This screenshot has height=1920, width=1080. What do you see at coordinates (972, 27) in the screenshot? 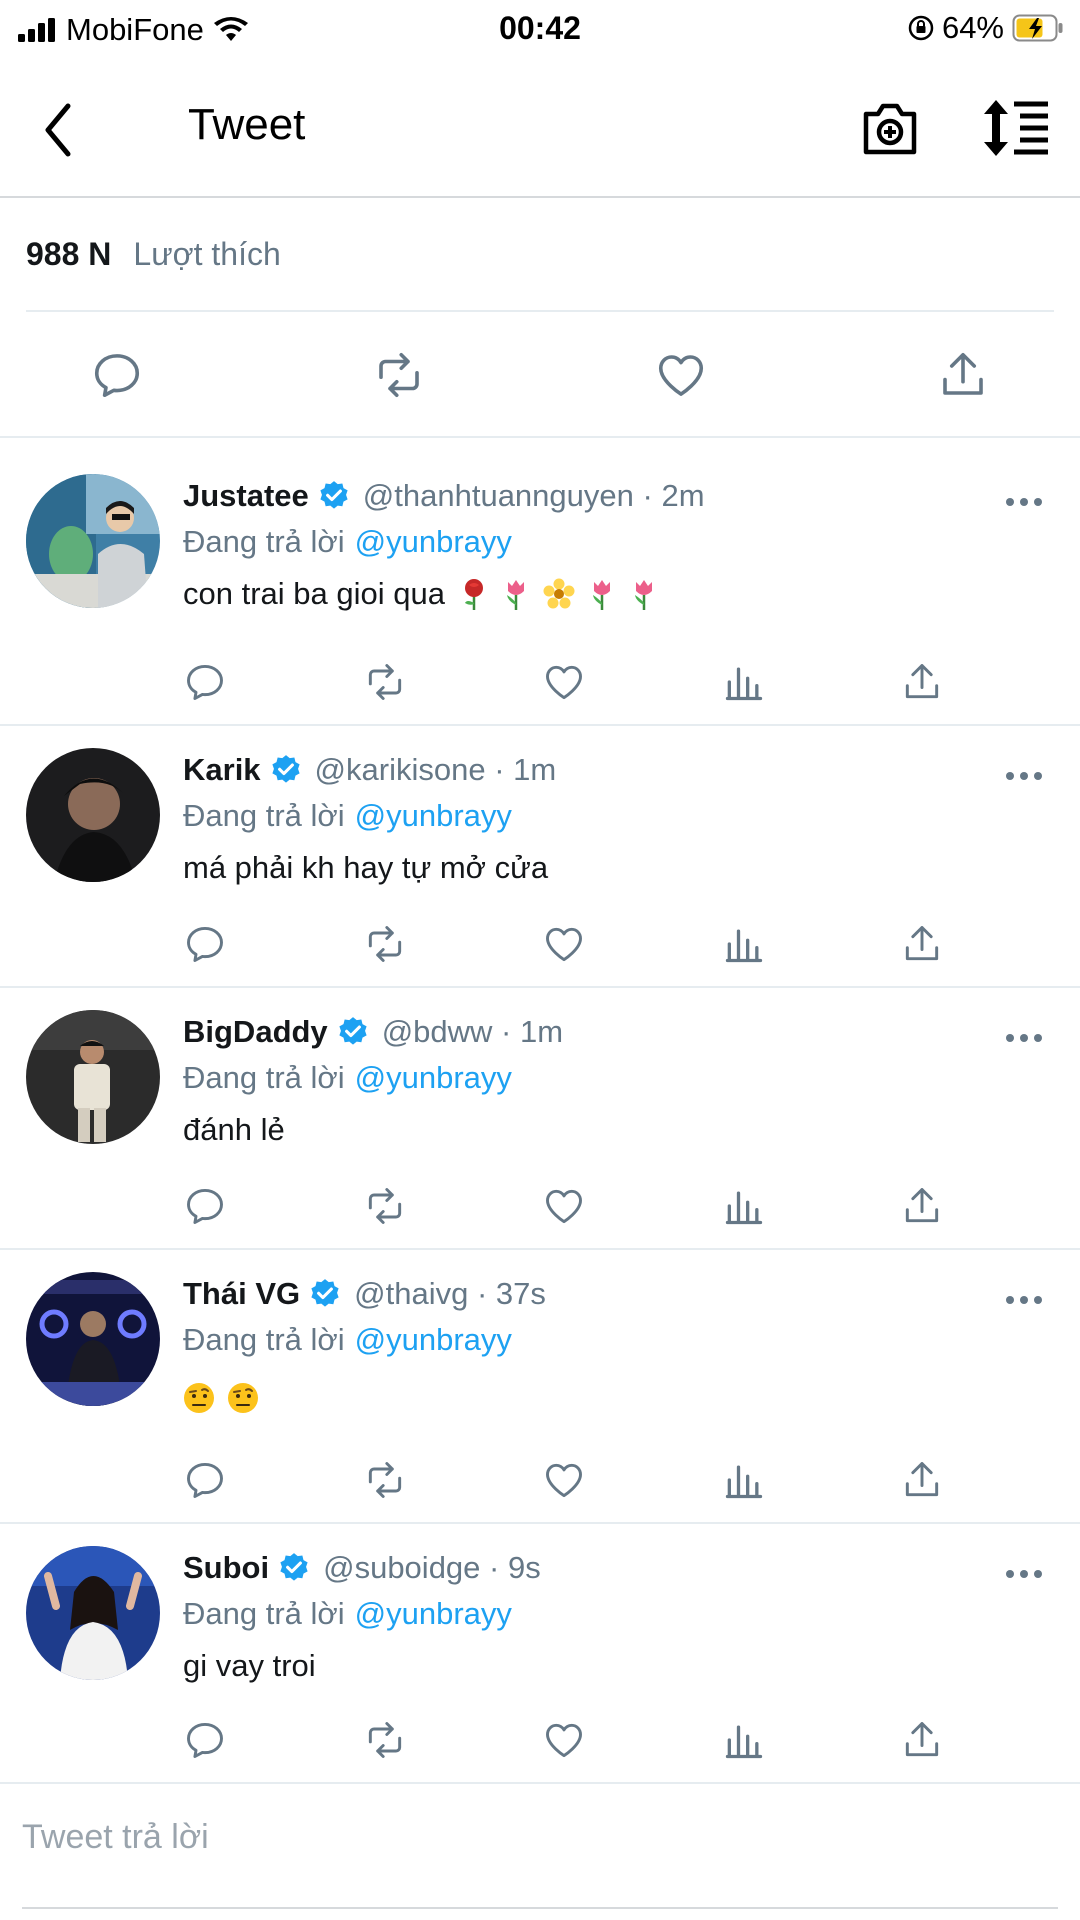
I see `battery-percent: 64%` at bounding box center [972, 27].